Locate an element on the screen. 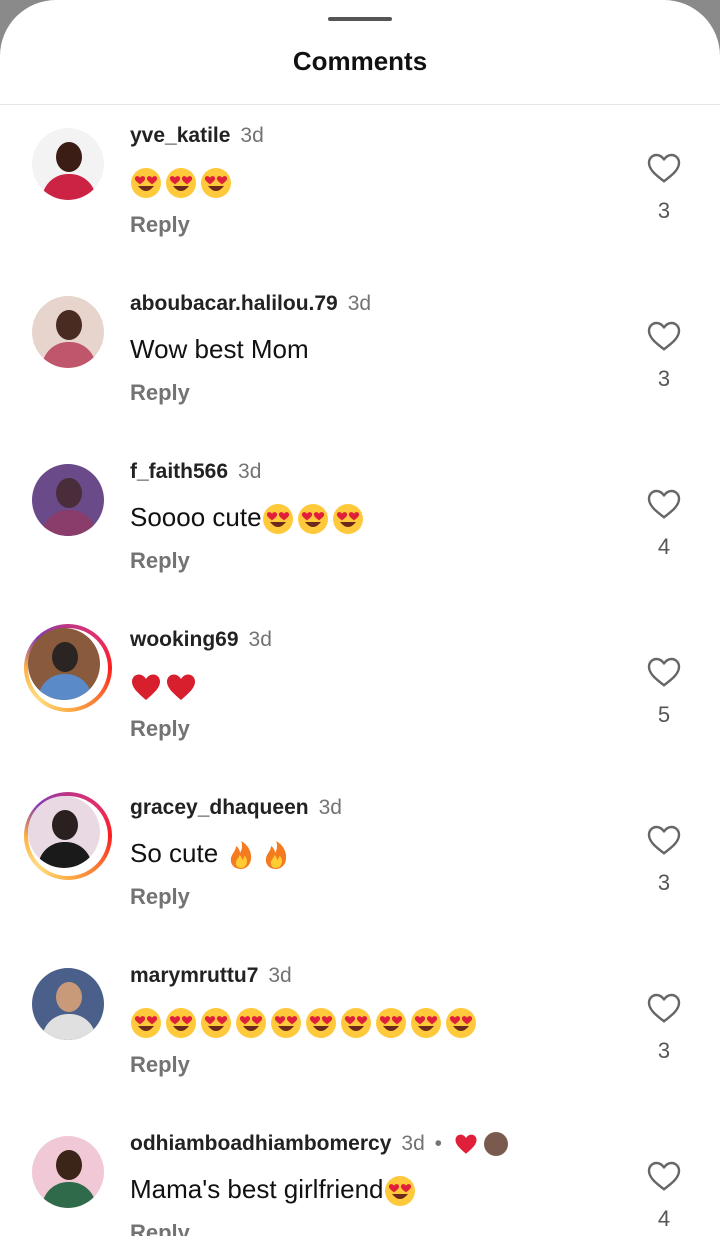  comment-meta: gracey_dhaqueen 3d is located at coordinates (236, 808).